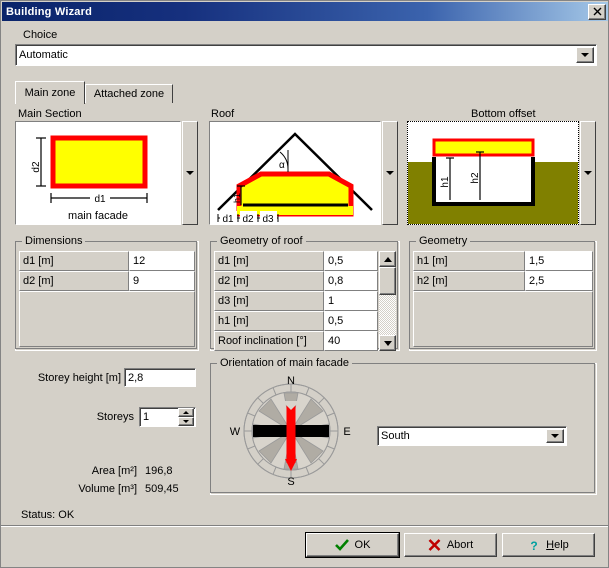 This screenshot has height=568, width=609. I want to click on table-row: d2 [m] 9, so click(107, 281).